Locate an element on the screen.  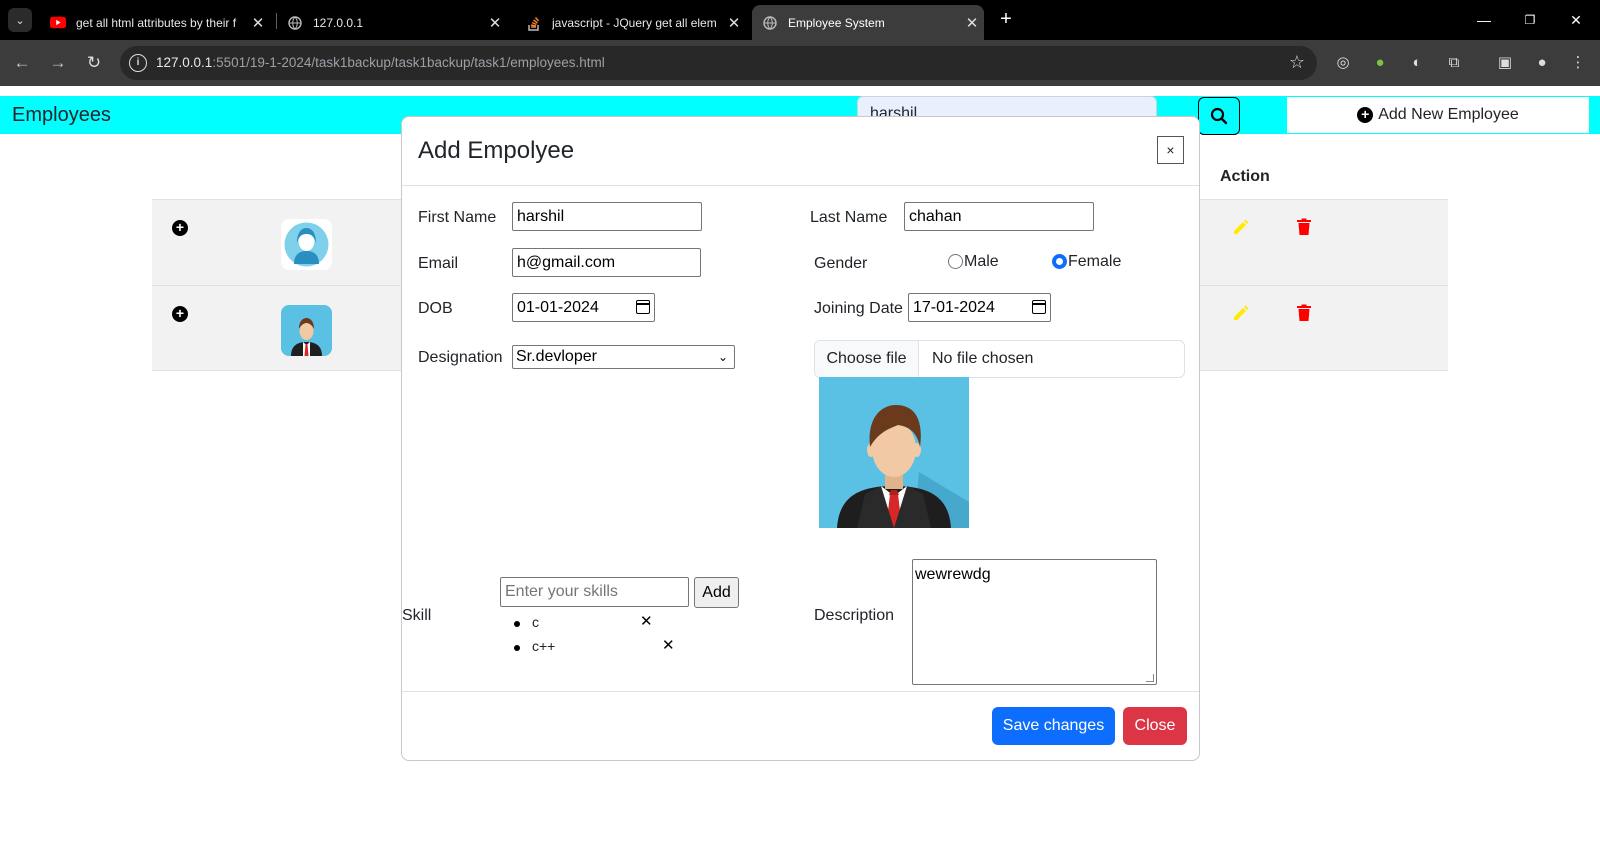
extension-target-icon: ◎ is located at coordinates (1343, 63).